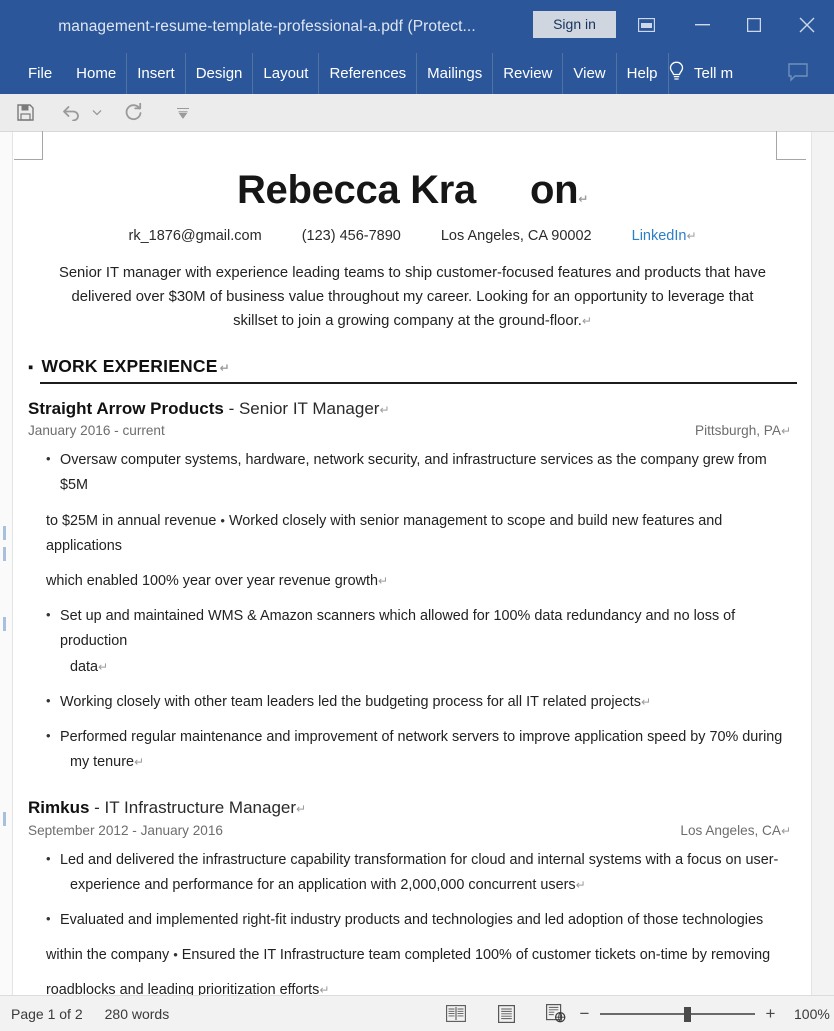  I want to click on status-bar-left: Page 1 of 2 280 words, so click(90, 1014).